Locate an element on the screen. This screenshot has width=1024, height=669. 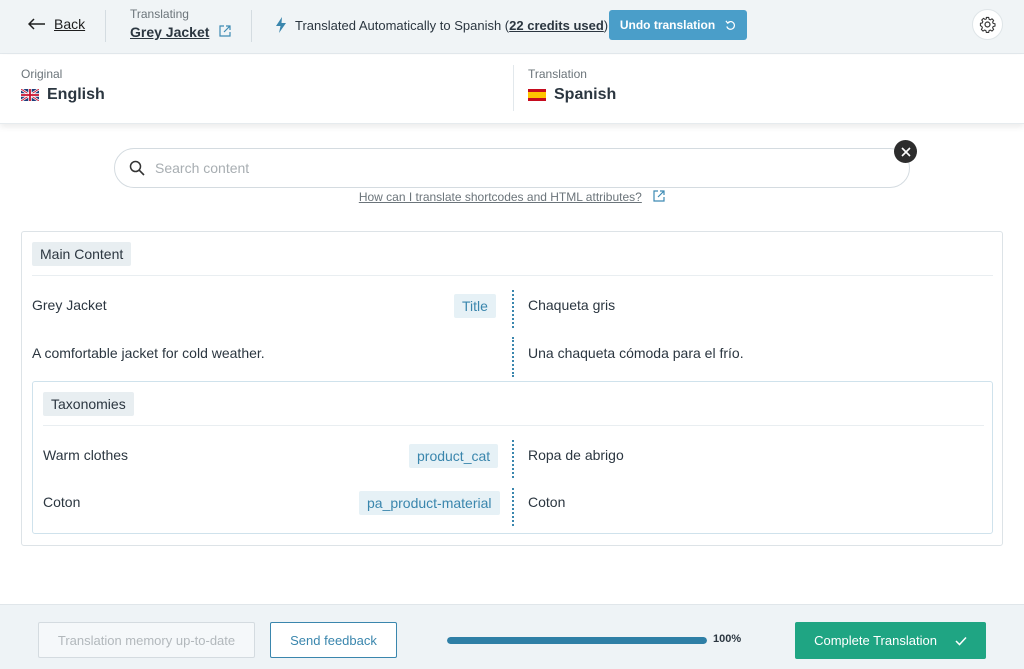
gear-icon is located at coordinates (987, 24).